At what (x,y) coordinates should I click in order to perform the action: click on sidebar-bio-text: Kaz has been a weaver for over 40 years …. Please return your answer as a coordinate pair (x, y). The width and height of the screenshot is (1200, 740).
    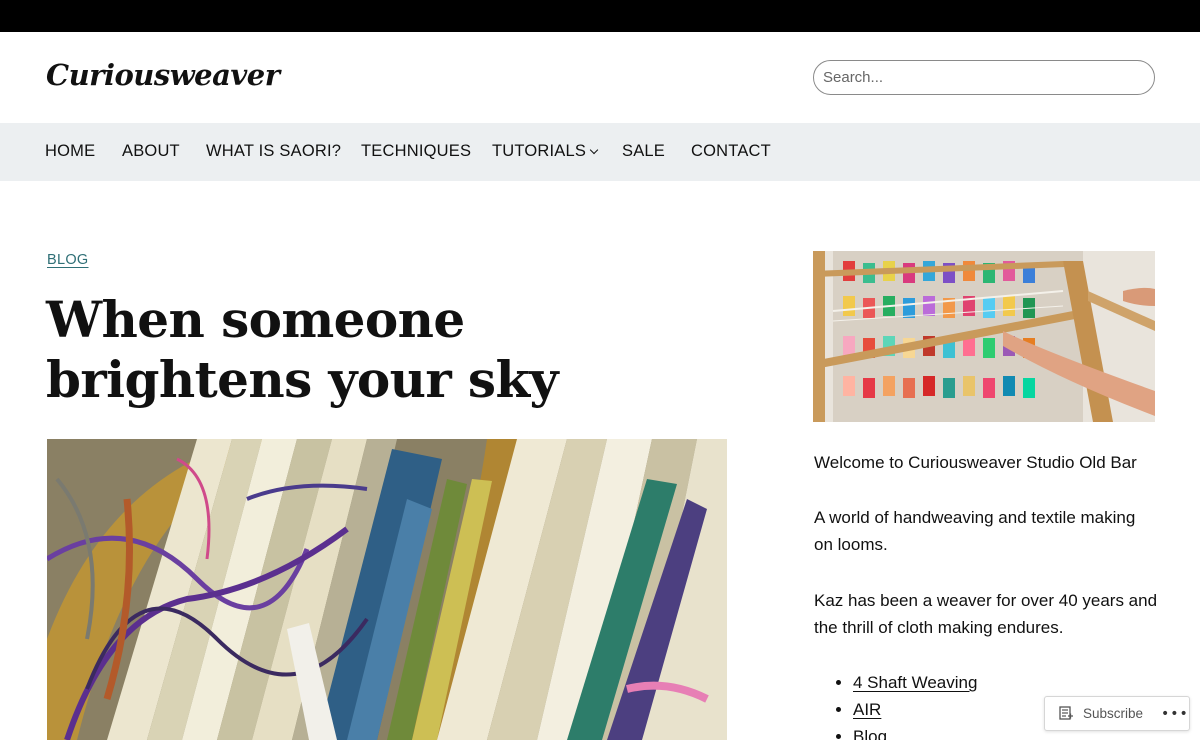
    Looking at the image, I should click on (986, 614).